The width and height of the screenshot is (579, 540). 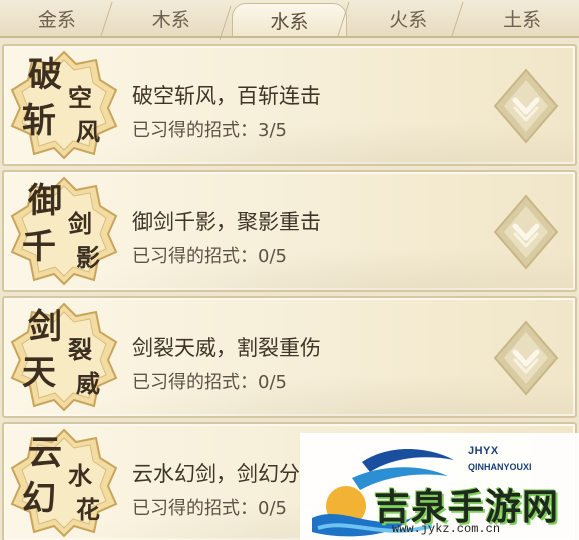 What do you see at coordinates (45, 75) in the screenshot?
I see `emblem-char: 破` at bounding box center [45, 75].